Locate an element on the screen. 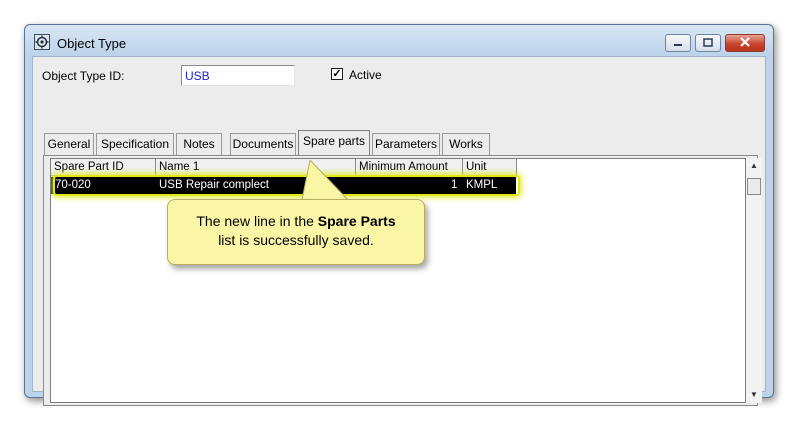 The width and height of the screenshot is (799, 422). callout-text-prefix: The new line in the is located at coordinates (257, 221).